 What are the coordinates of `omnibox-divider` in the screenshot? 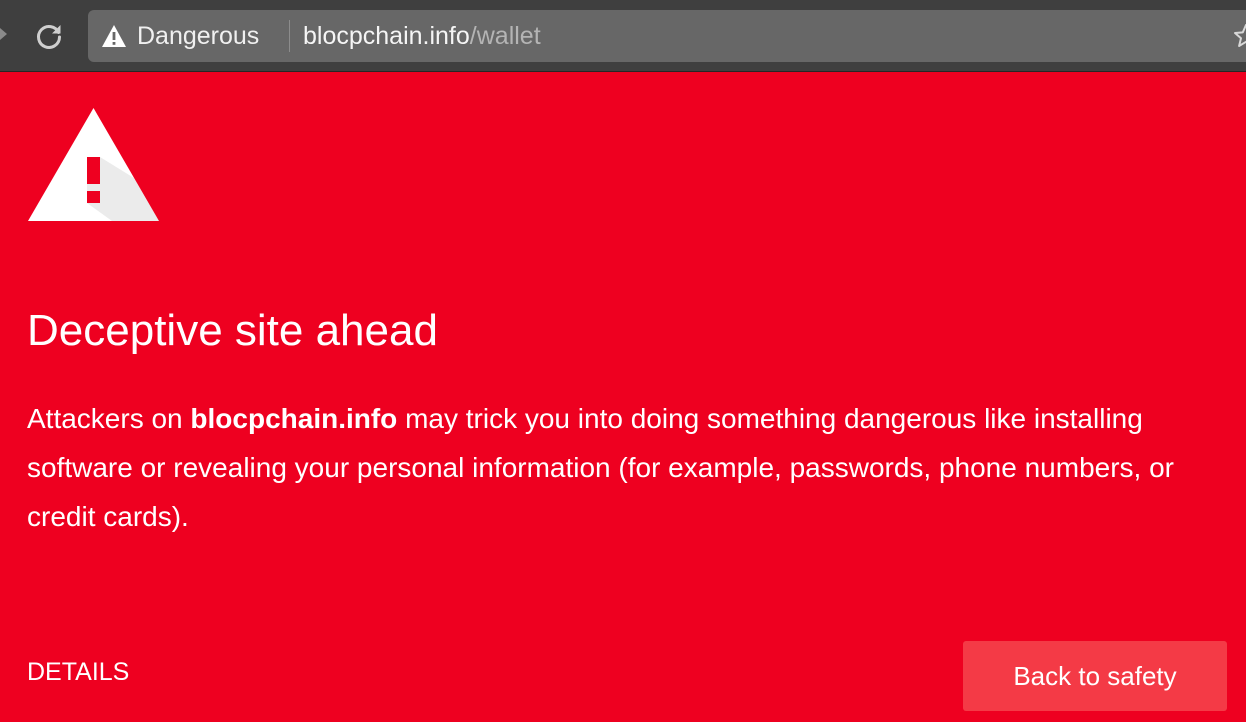 It's located at (289, 36).